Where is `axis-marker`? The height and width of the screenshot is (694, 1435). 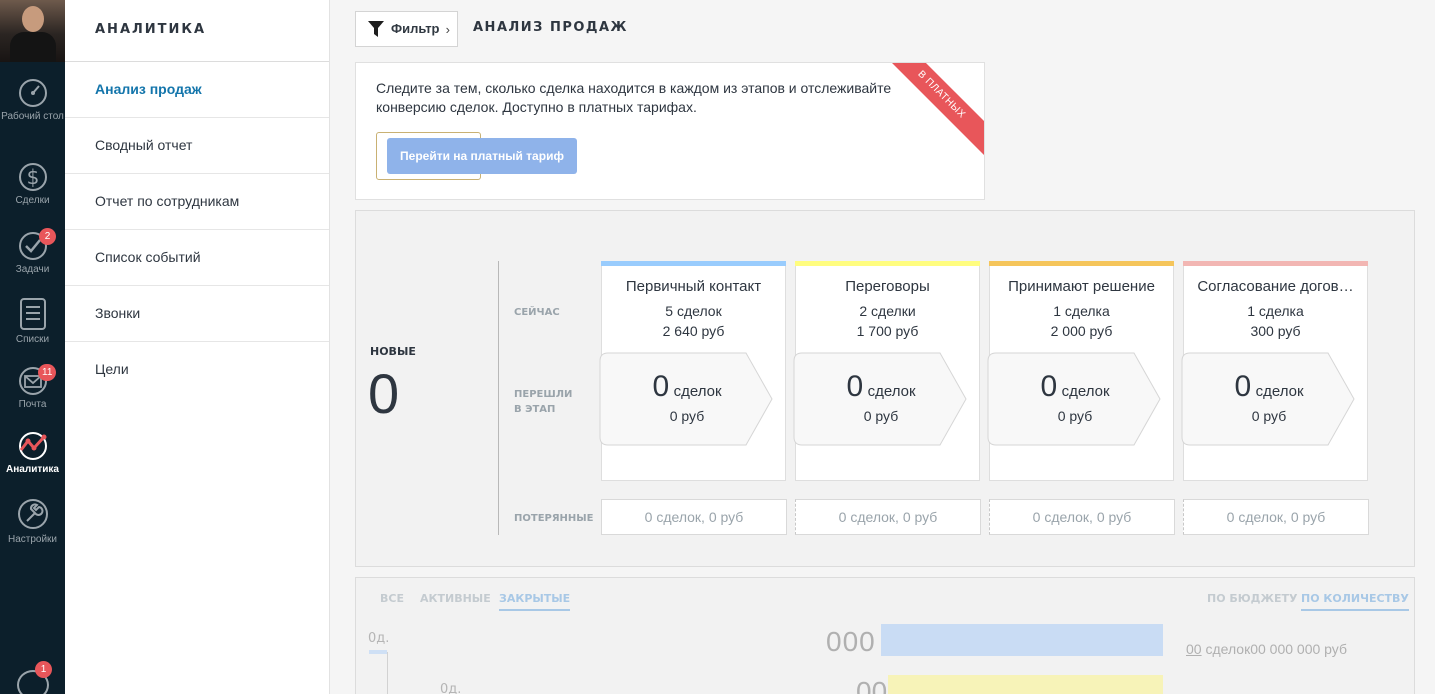
axis-marker is located at coordinates (378, 652).